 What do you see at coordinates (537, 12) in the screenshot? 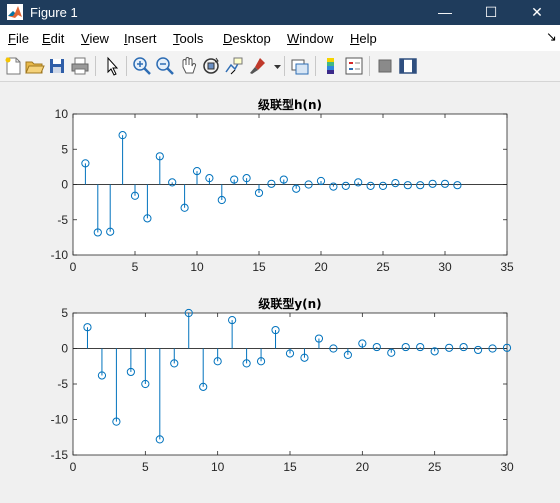
I see `close-button: ✕` at bounding box center [537, 12].